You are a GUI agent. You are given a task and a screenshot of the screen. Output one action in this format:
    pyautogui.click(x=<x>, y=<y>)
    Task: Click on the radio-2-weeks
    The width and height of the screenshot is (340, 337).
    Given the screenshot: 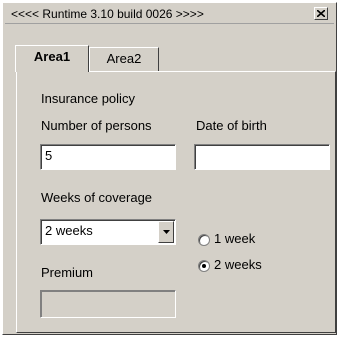 What is the action you would take?
    pyautogui.click(x=204, y=266)
    